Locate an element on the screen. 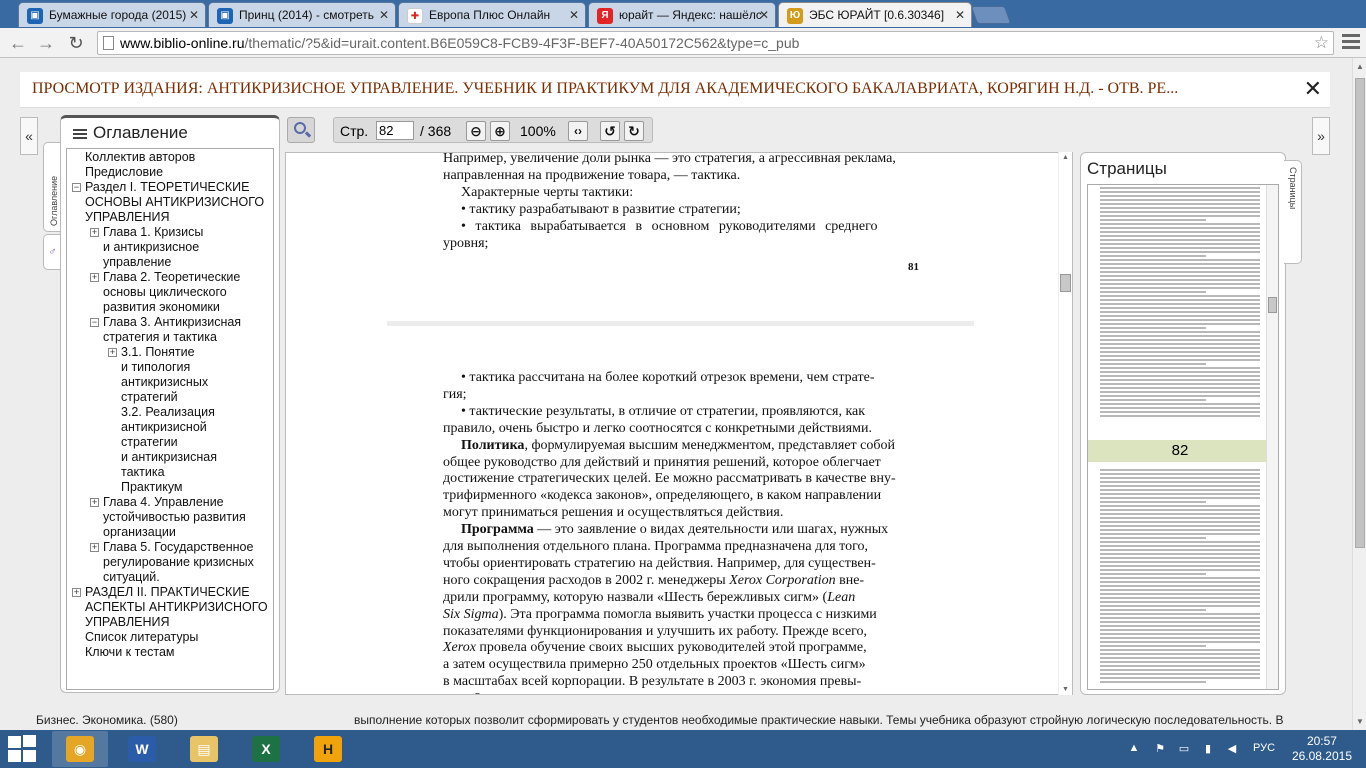 The width and height of the screenshot is (1366, 768). browser-tab-2: ▣ Принц (2014) - смотреть ✕ is located at coordinates (302, 14).